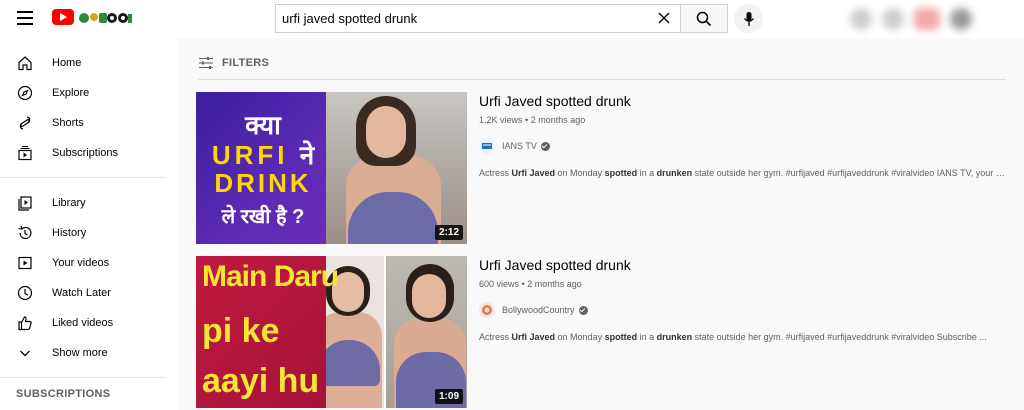 This screenshot has height=410, width=1024. Describe the element at coordinates (81, 293) in the screenshot. I see `sidebar-item-label: Watch Later` at that location.